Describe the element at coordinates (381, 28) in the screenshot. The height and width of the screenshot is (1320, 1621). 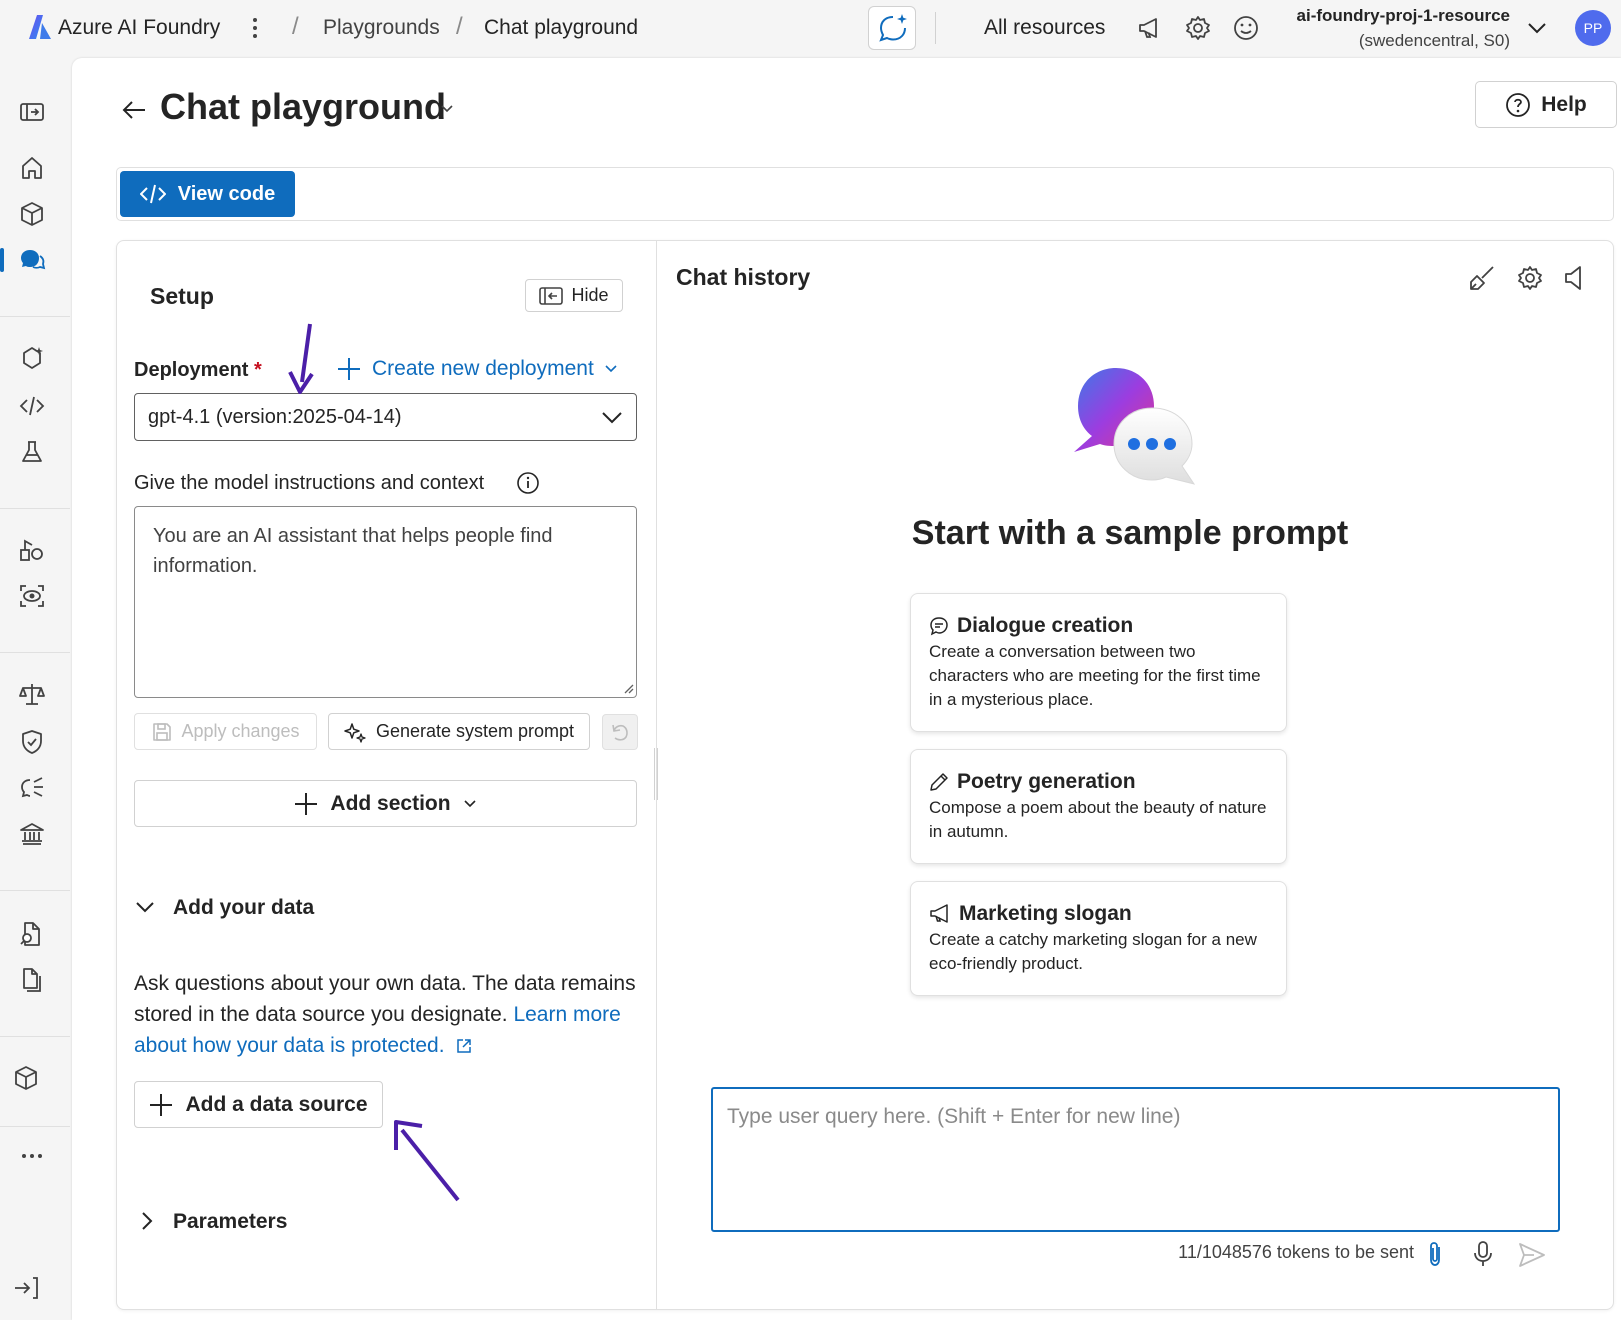
I see `breadcrumb-playgrounds: Playgrounds` at that location.